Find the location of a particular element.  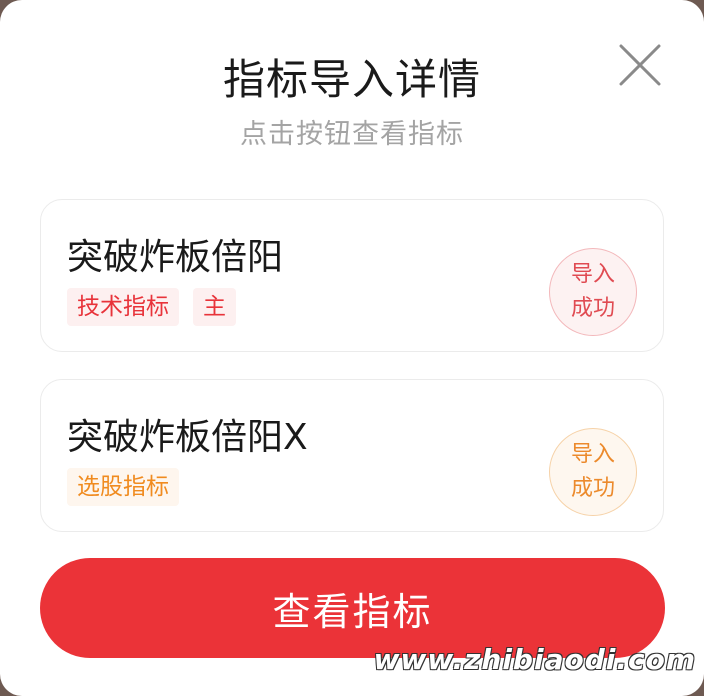

close-icon is located at coordinates (640, 65).